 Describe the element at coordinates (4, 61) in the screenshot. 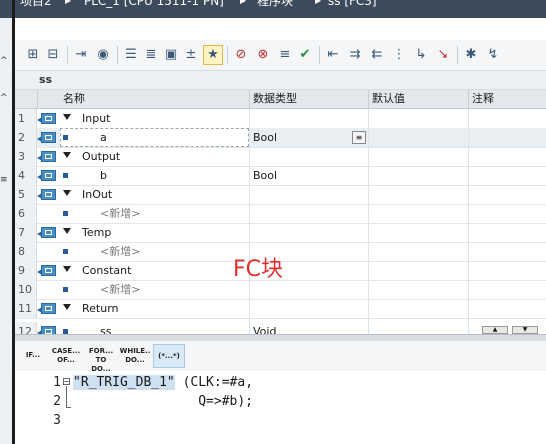

I see `collapse-icon: ^` at that location.